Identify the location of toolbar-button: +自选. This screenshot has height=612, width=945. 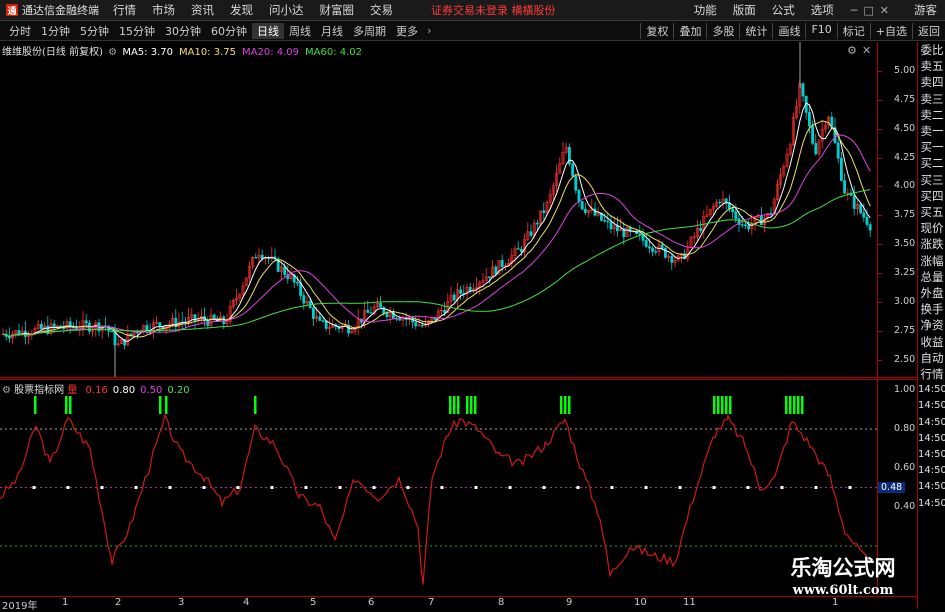
(890, 30).